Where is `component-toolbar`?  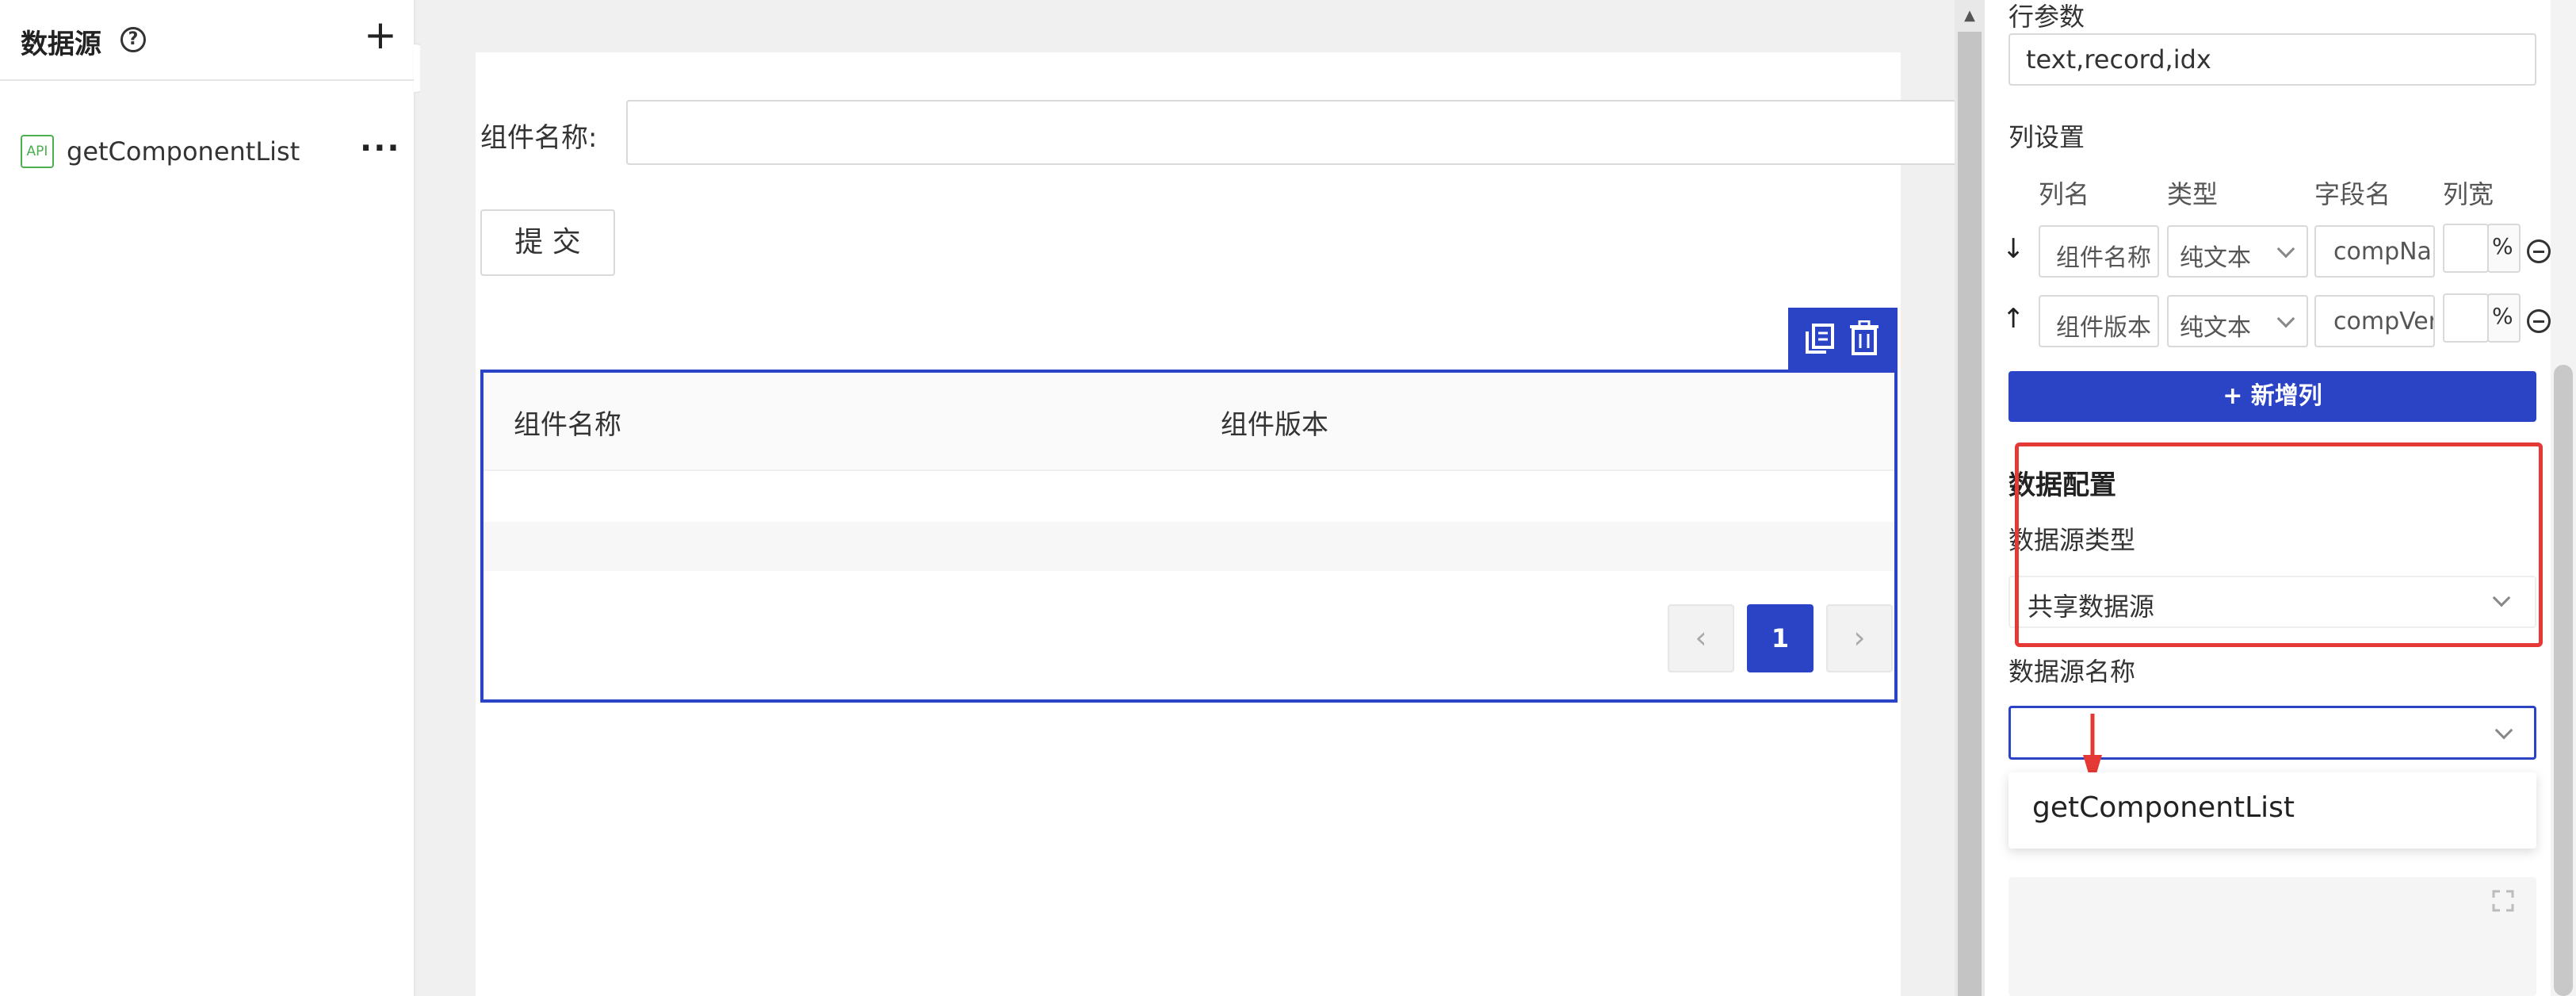 component-toolbar is located at coordinates (1843, 339).